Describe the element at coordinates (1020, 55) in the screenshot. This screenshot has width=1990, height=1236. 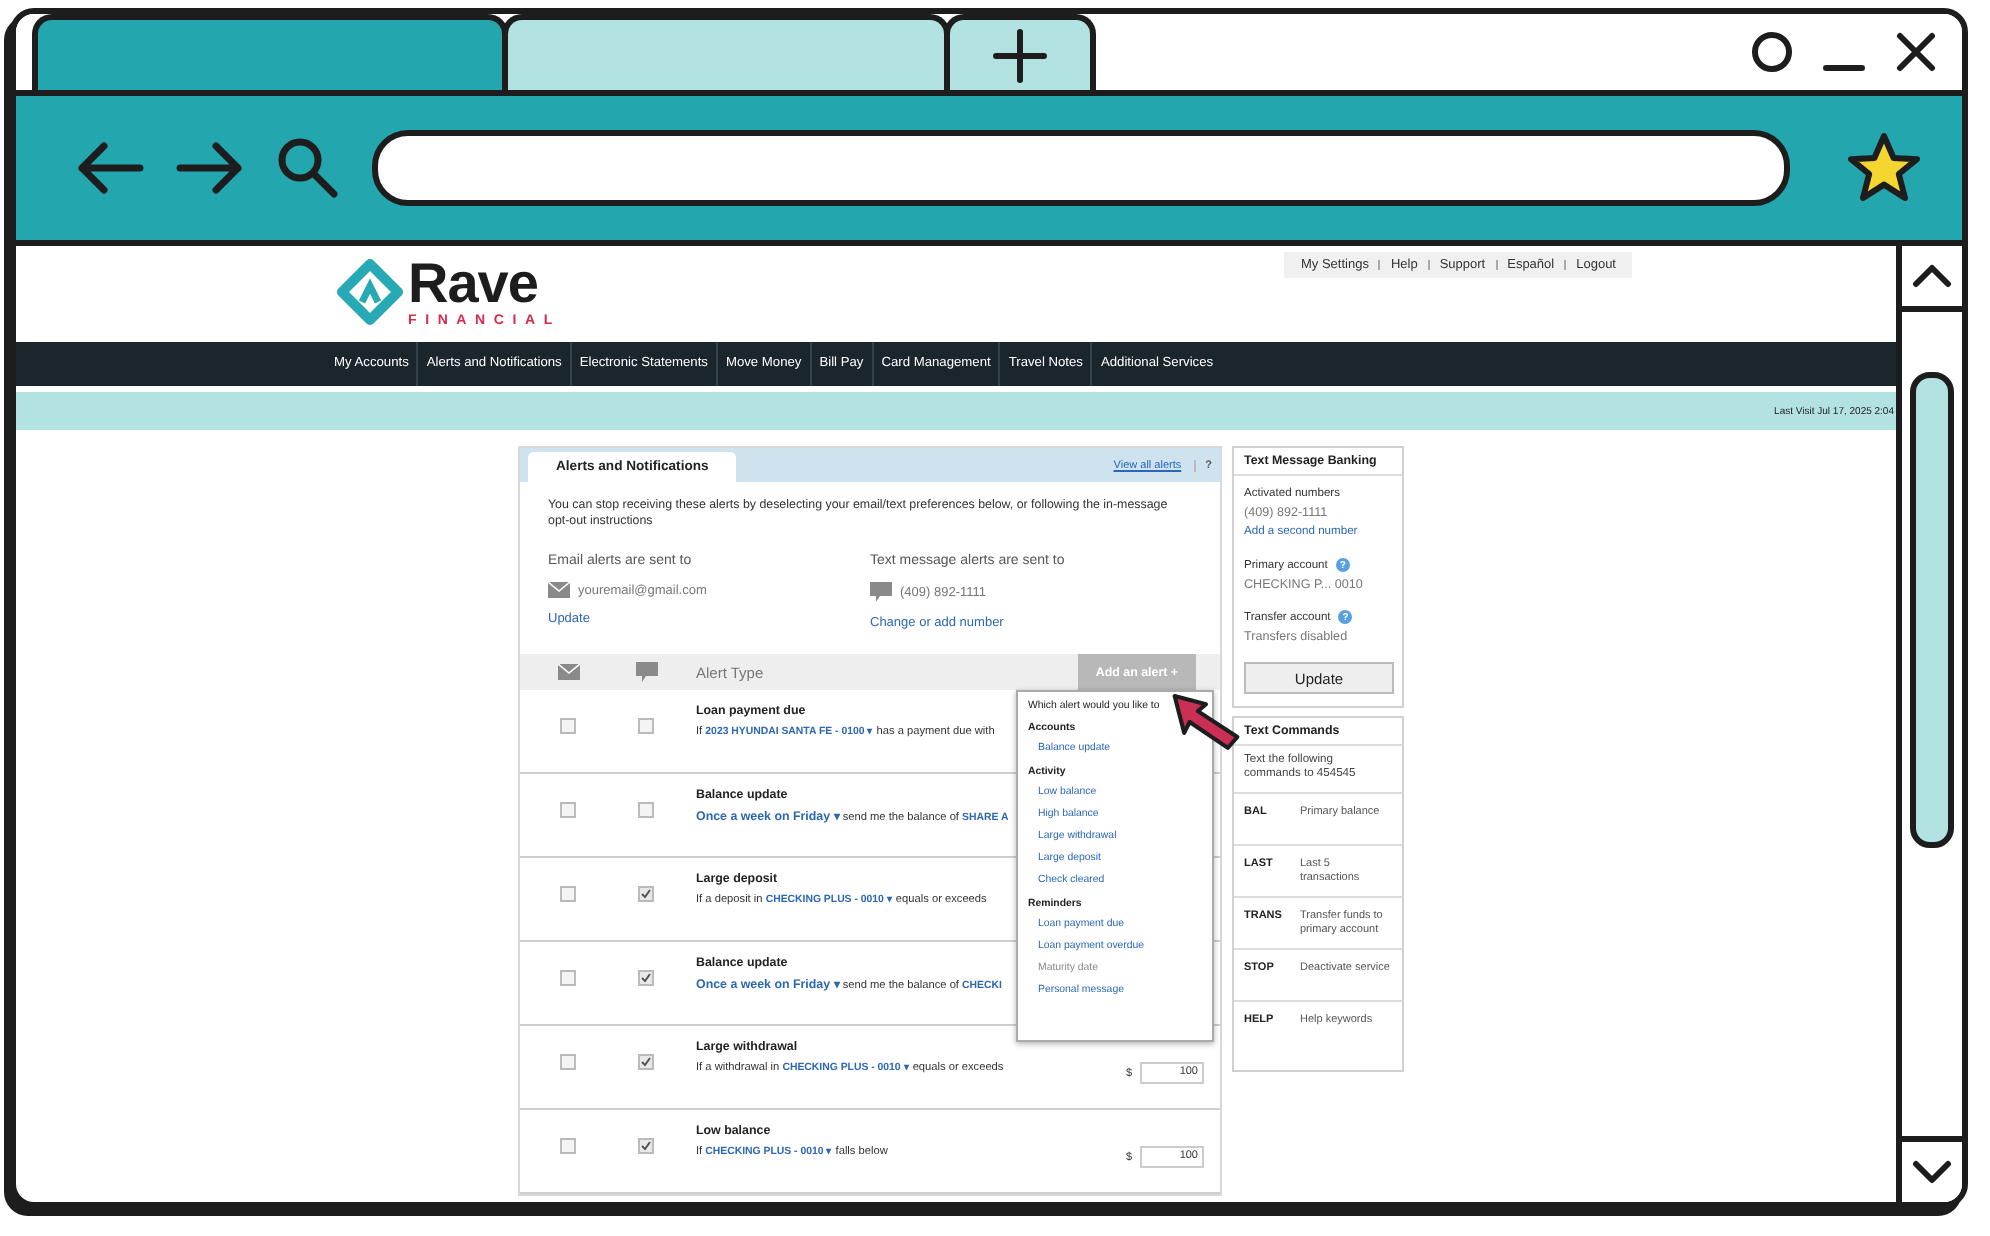
I see `plus-icon` at that location.